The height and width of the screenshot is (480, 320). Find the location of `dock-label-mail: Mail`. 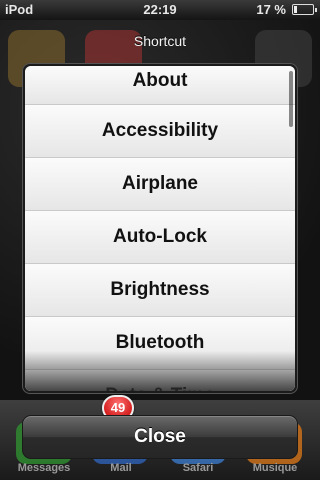

dock-label-mail: Mail is located at coordinates (121, 468).